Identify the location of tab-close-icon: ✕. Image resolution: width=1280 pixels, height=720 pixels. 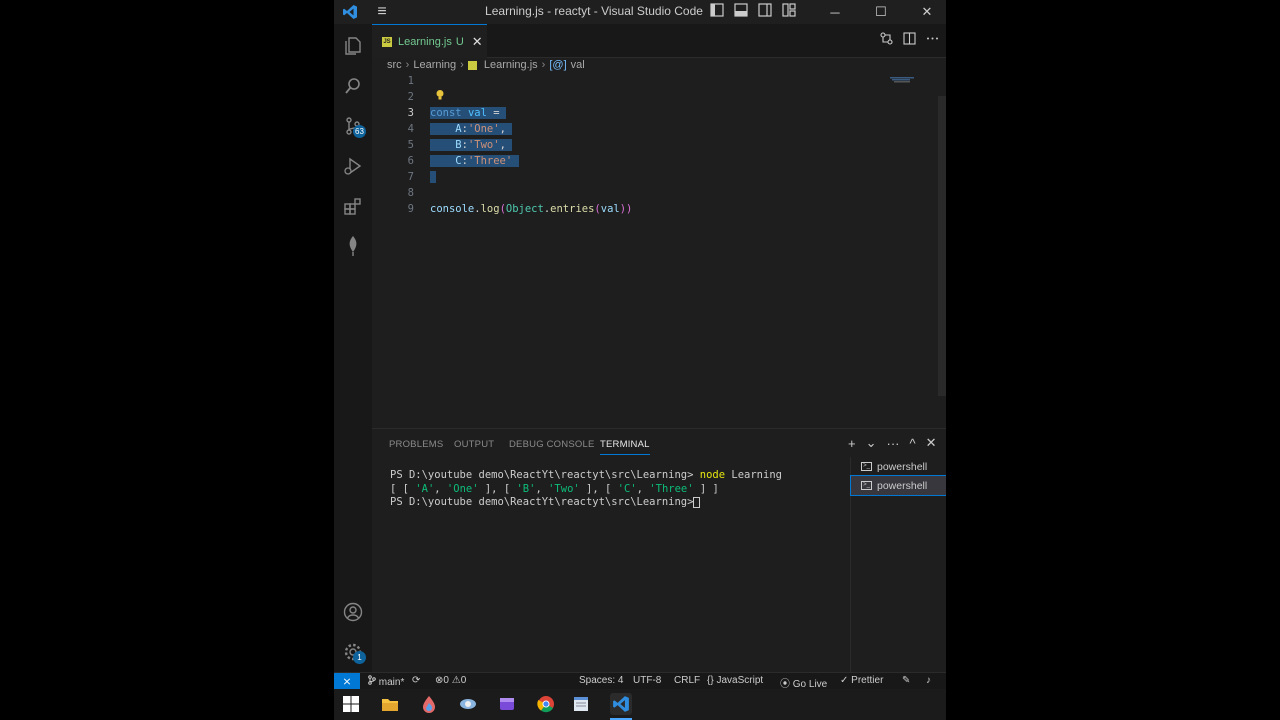
(477, 42).